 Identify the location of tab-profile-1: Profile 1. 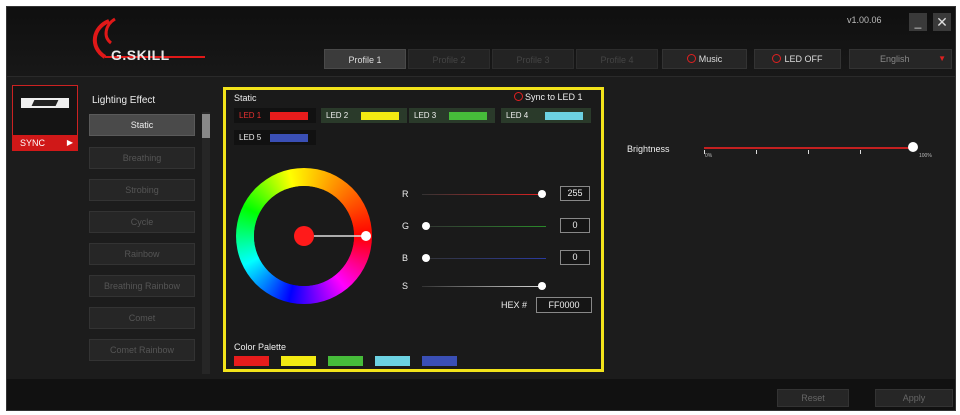
(365, 59).